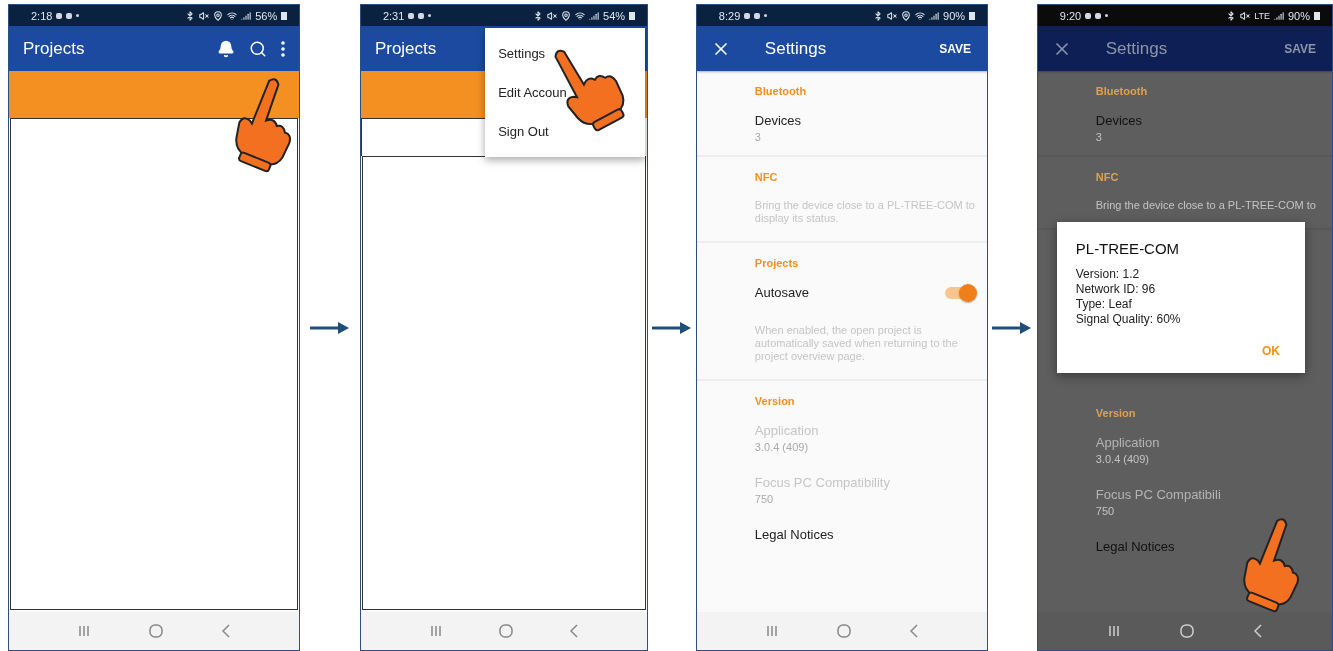 The image size is (1333, 651). I want to click on menu-item: Edit Accoun, so click(565, 92).